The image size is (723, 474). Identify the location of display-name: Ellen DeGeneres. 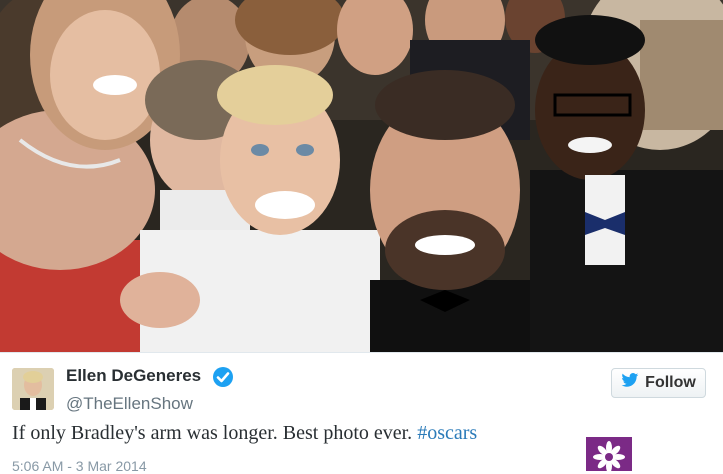
(133, 376).